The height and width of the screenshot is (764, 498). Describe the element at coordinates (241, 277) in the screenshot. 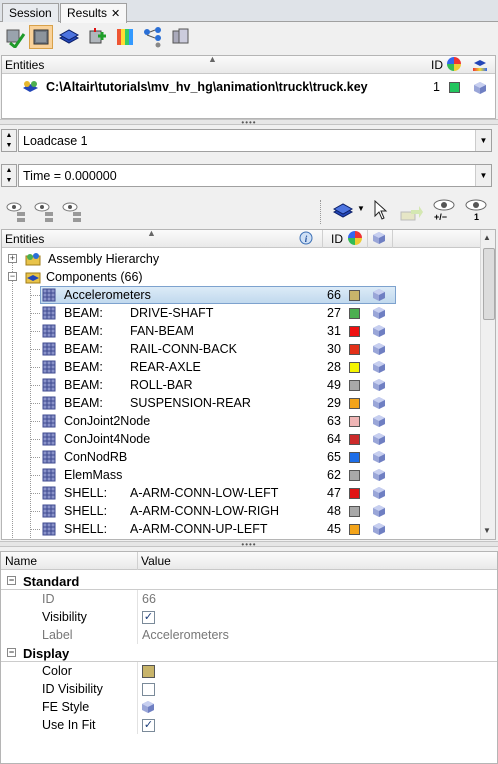

I see `tree-item-components: − Components (66)` at that location.